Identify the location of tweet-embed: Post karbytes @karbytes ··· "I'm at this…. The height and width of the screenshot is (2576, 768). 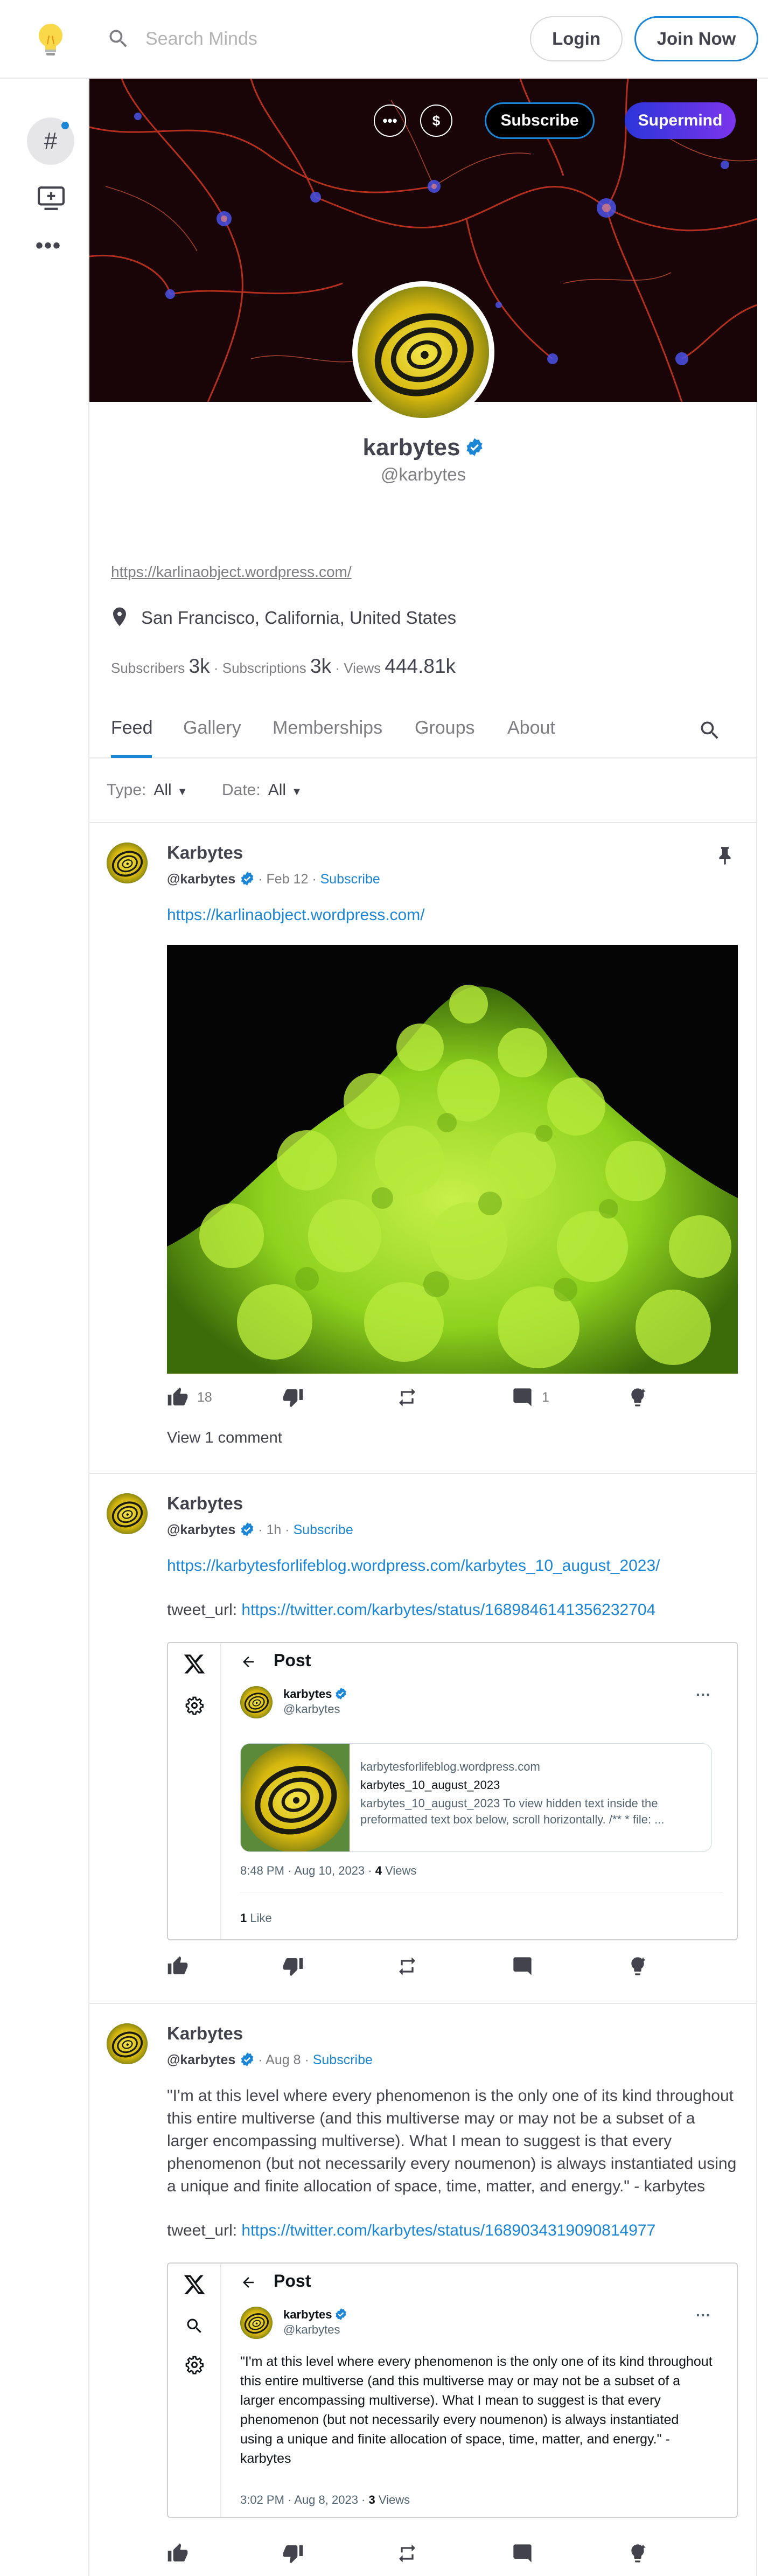
(452, 2390).